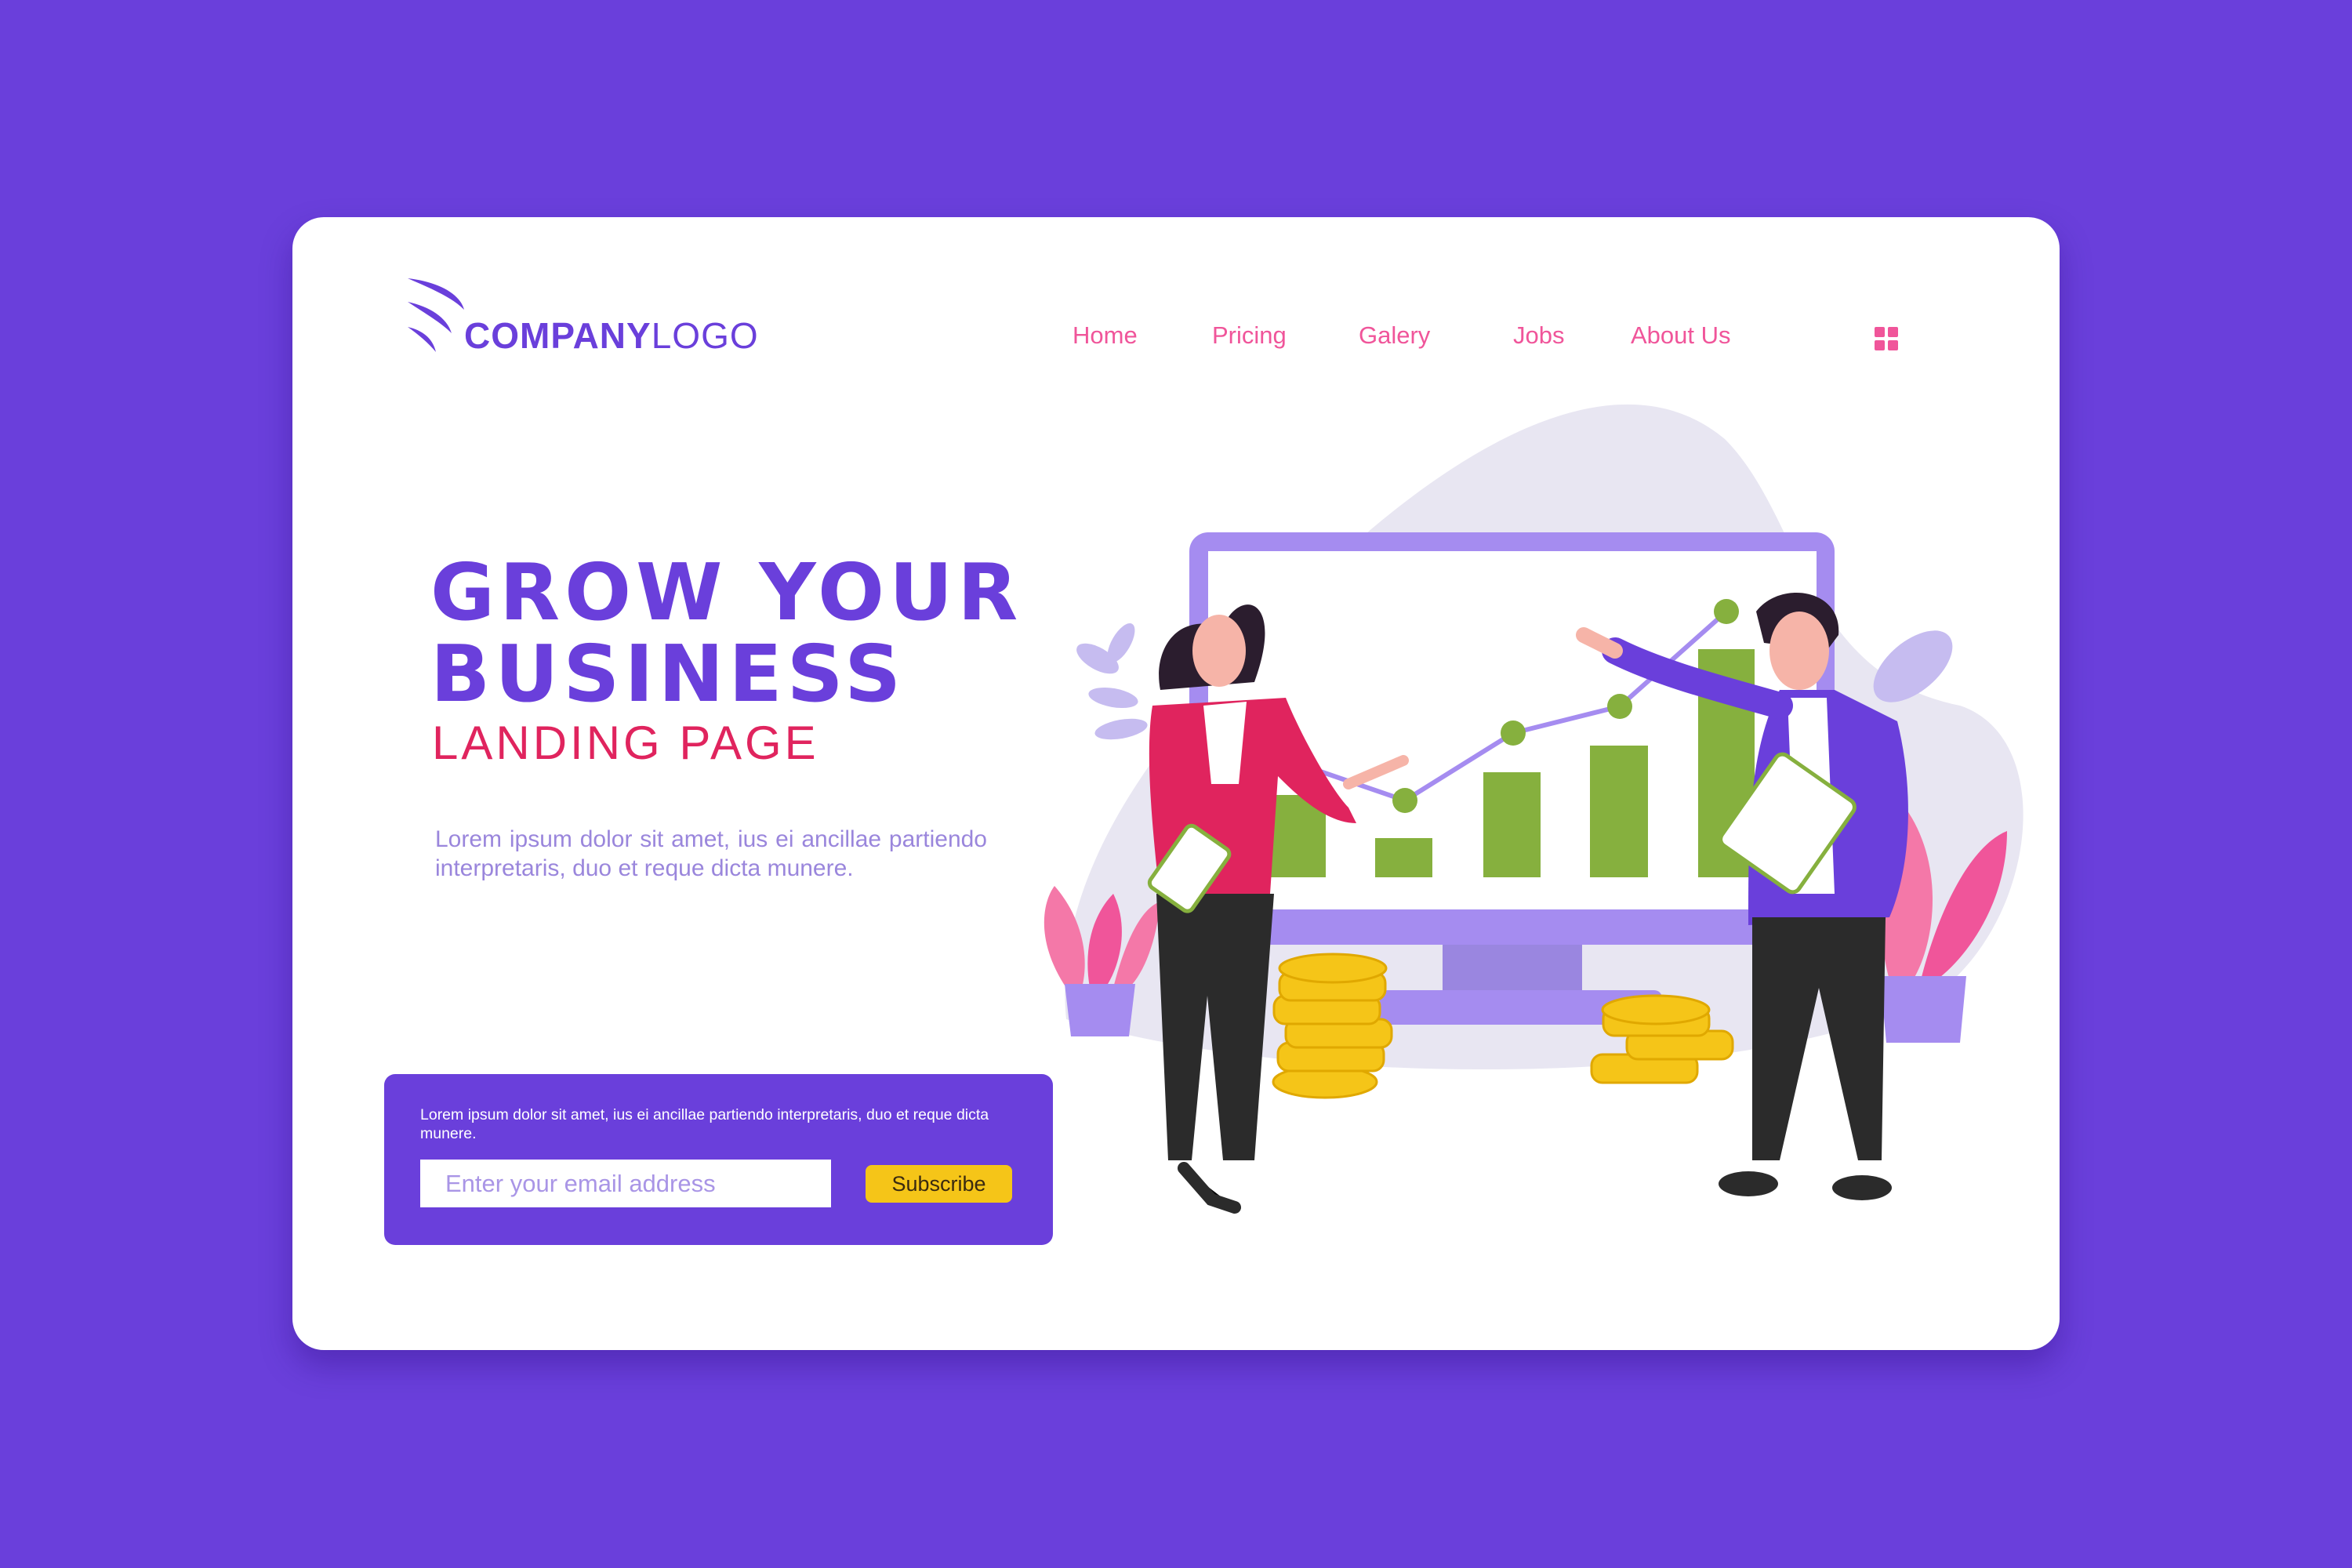 Image resolution: width=2352 pixels, height=1568 pixels. What do you see at coordinates (1332, 1026) in the screenshot?
I see `coin-stack-icon` at bounding box center [1332, 1026].